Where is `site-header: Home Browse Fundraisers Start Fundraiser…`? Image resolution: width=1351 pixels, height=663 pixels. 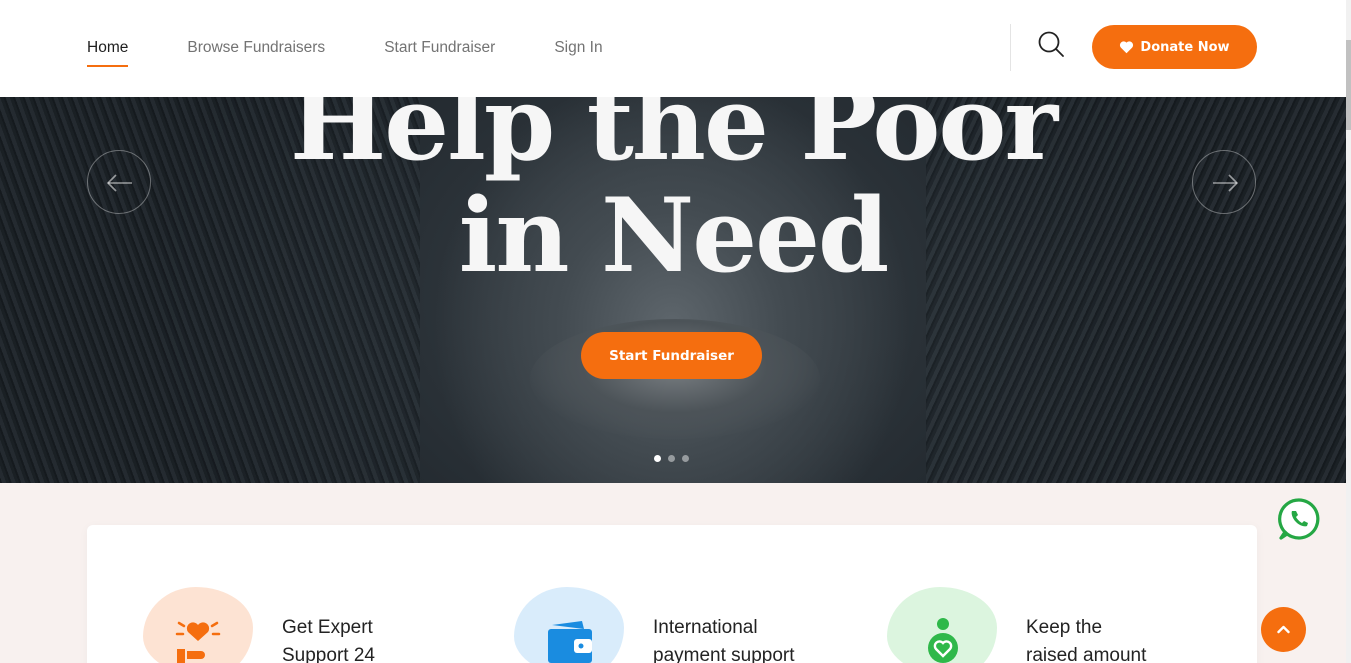
site-header: Home Browse Fundraisers Start Fundraiser… is located at coordinates (673, 48).